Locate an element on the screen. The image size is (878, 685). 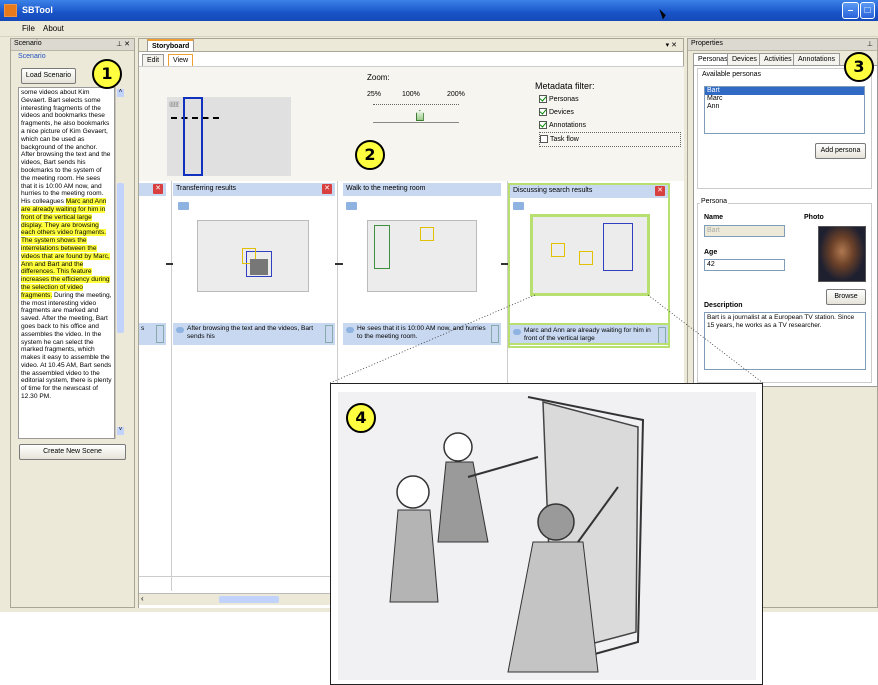
callout-badge-4: 4 is located at coordinates (361, 418).